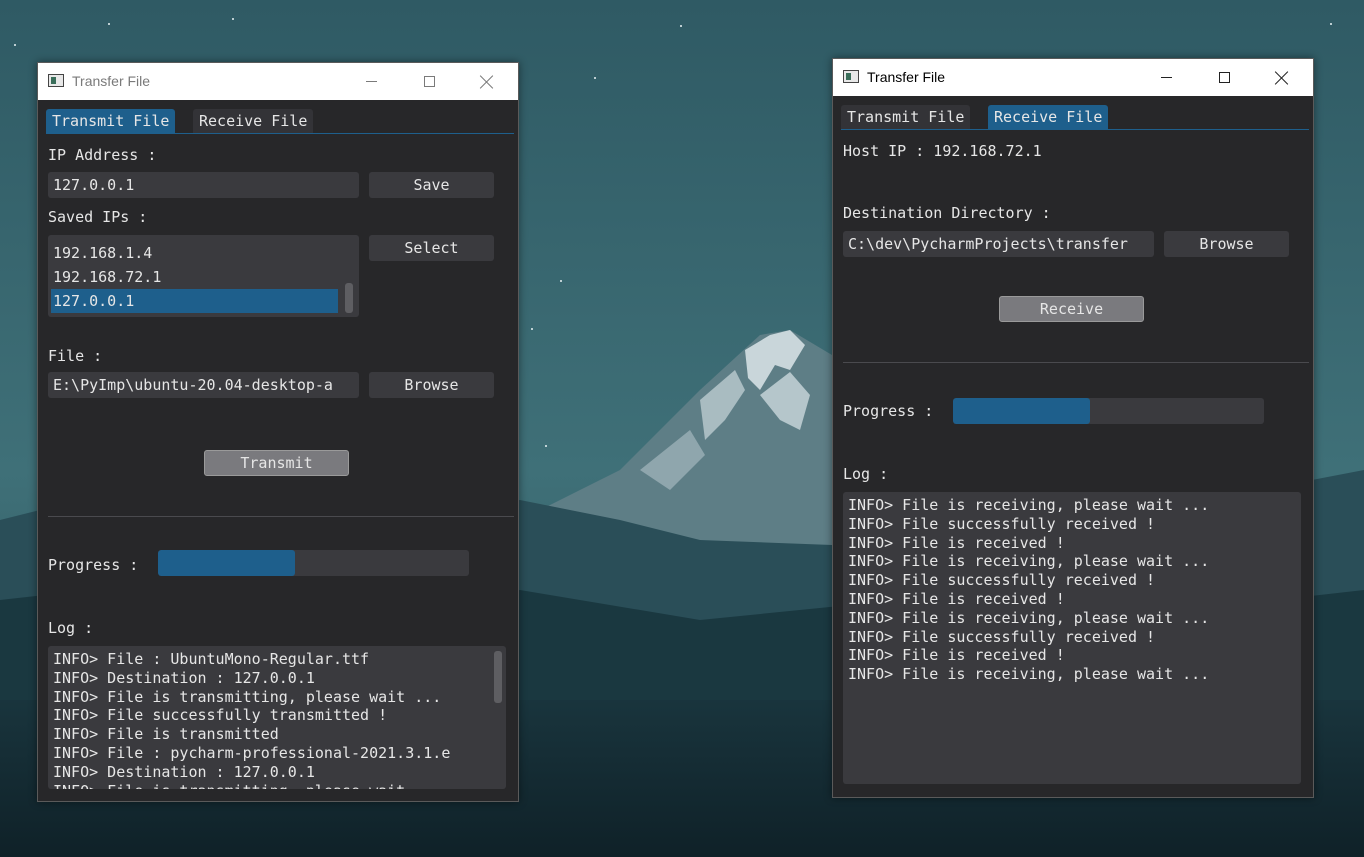 Image resolution: width=1364 pixels, height=857 pixels. What do you see at coordinates (498, 677) in the screenshot?
I see `log-scrollbar` at bounding box center [498, 677].